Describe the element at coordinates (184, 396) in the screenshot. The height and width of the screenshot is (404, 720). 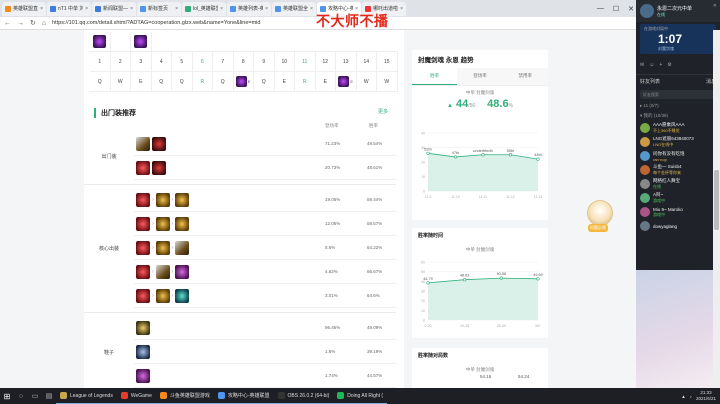
I see `taskbar-app: 斗鱼英雄联盟游戏` at that location.